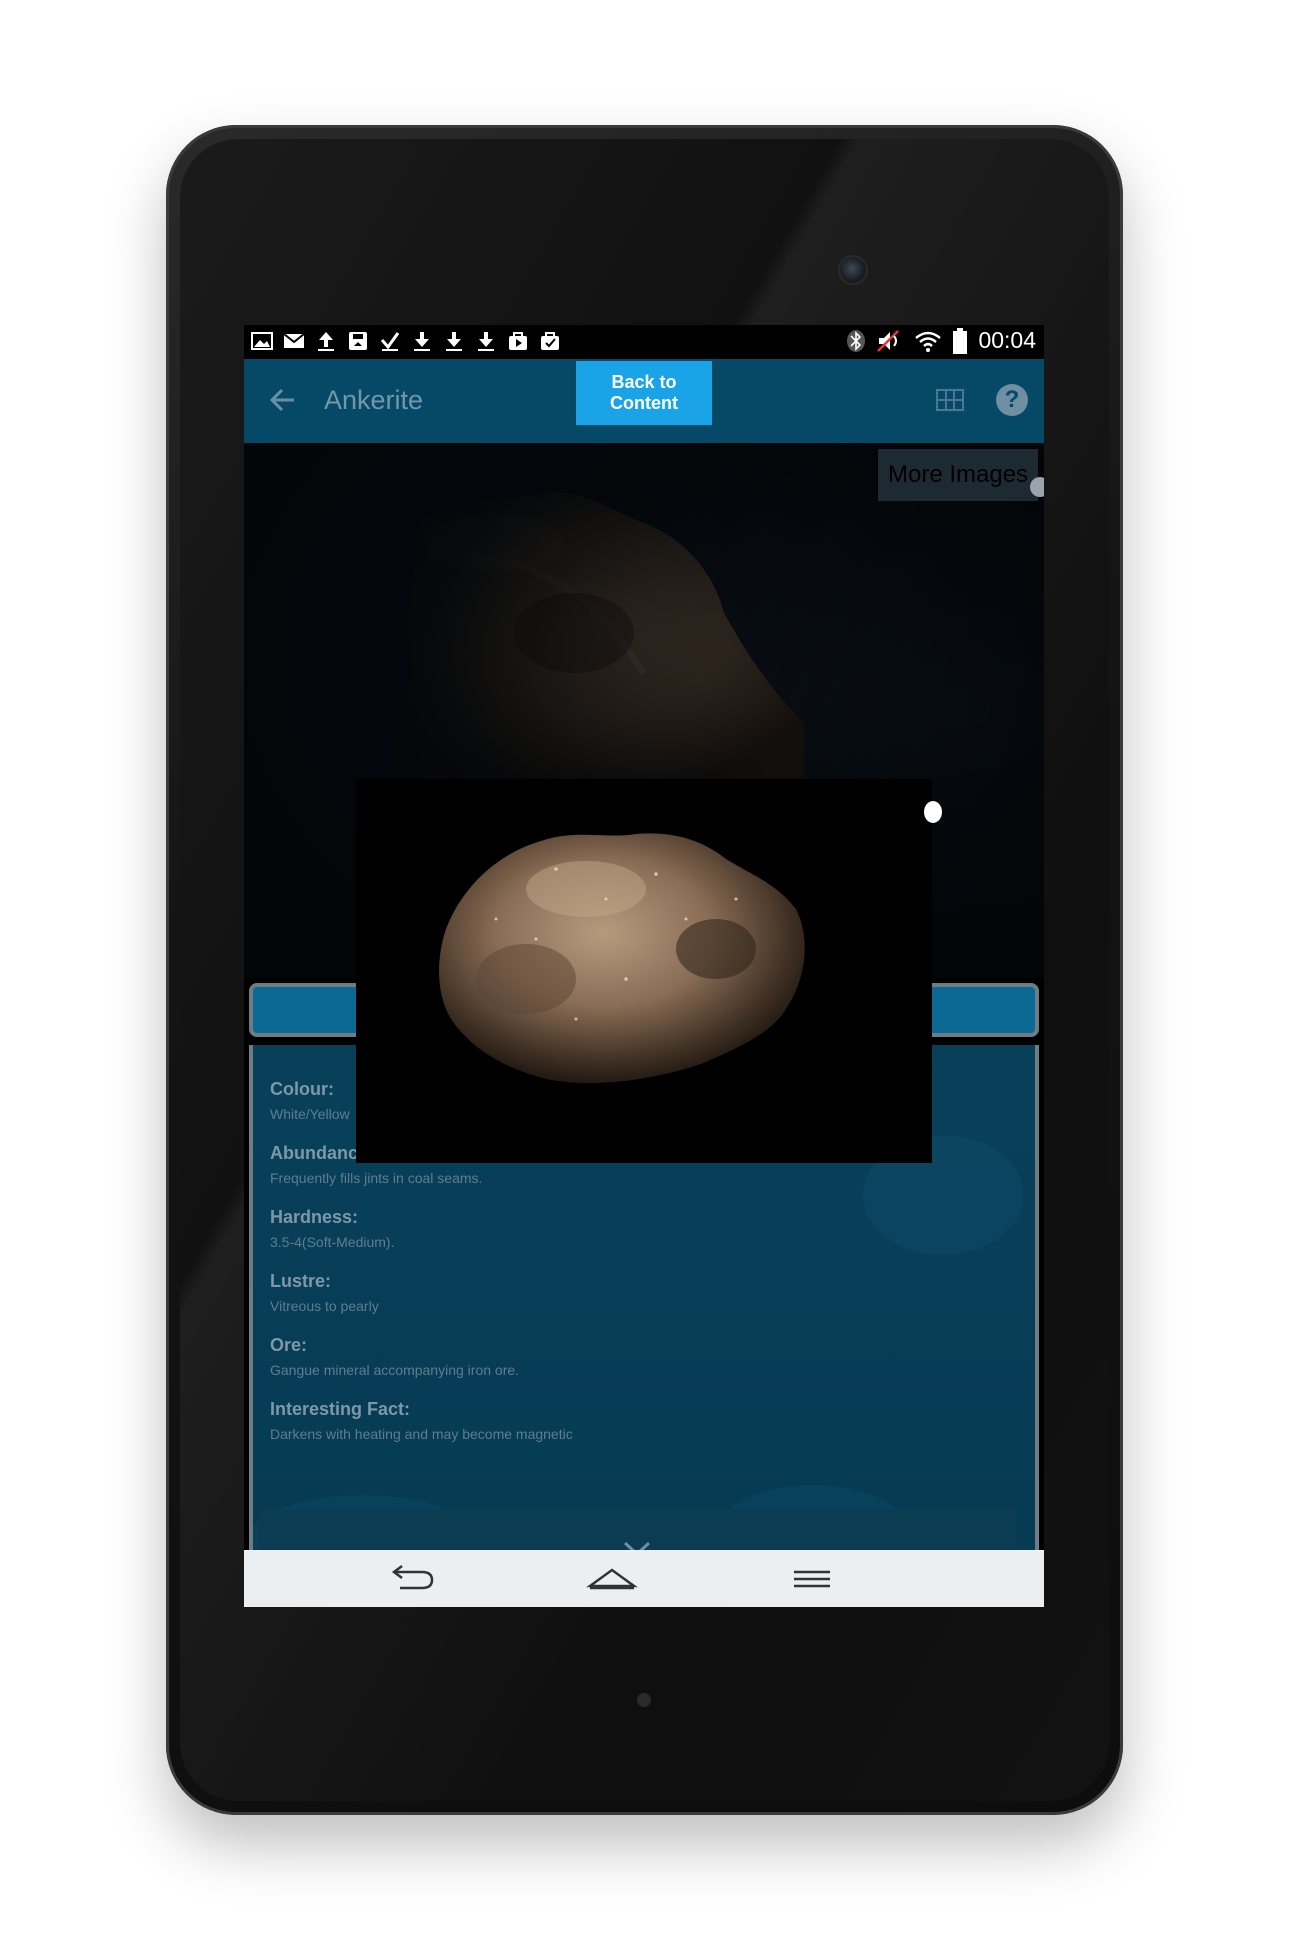 This screenshot has width=1289, height=1934. I want to click on property-value: 3.5-4(Soft-Medium)., so click(332, 1242).